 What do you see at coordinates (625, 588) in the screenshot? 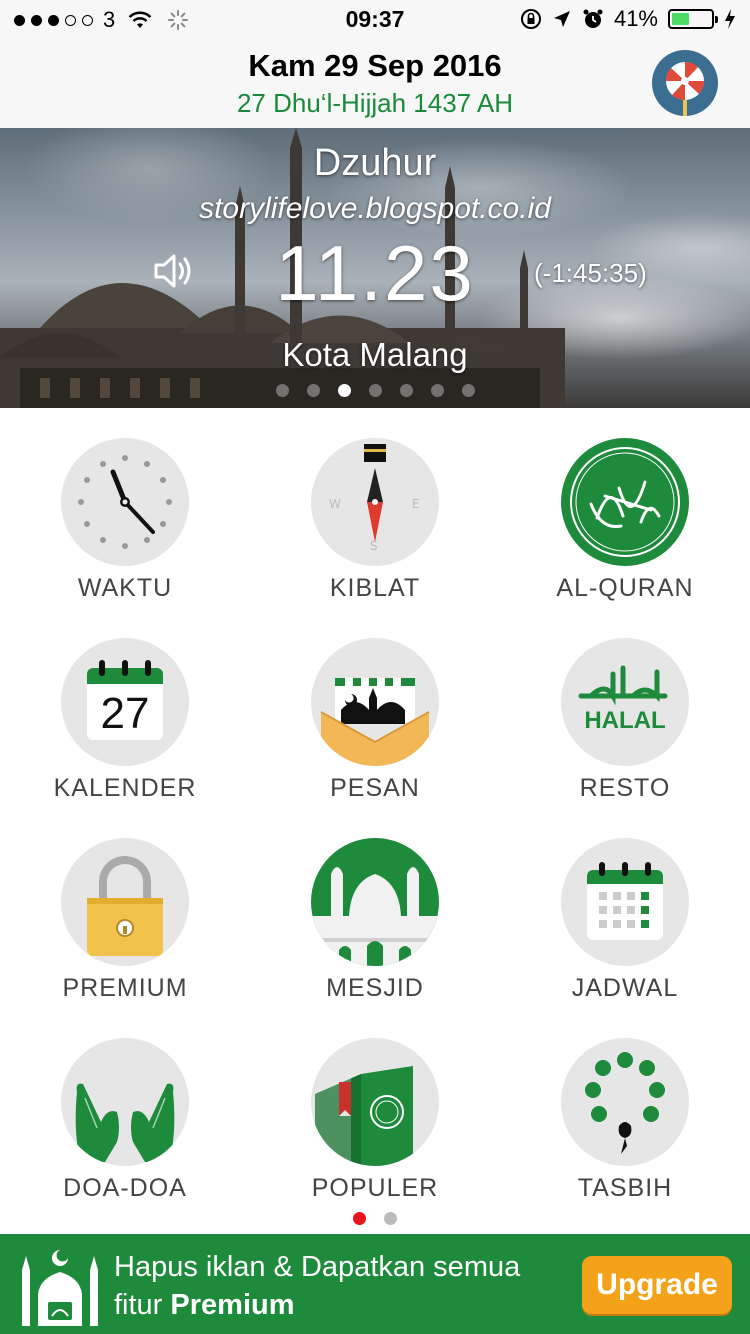
I see `menu-item-label: AL-QURAN` at bounding box center [625, 588].